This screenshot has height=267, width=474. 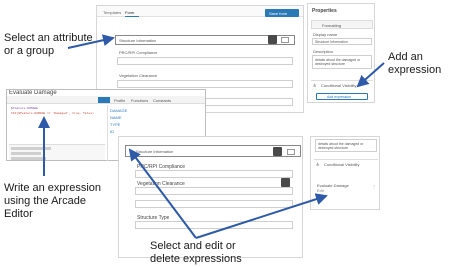 I want to click on bottom-group-icon: ≜, so click(x=131, y=151).